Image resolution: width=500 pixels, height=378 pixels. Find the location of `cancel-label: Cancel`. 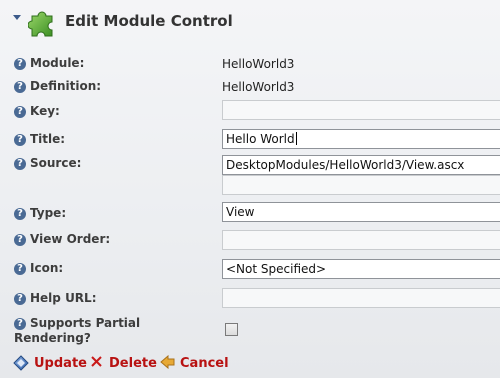

cancel-label: Cancel is located at coordinates (204, 363).